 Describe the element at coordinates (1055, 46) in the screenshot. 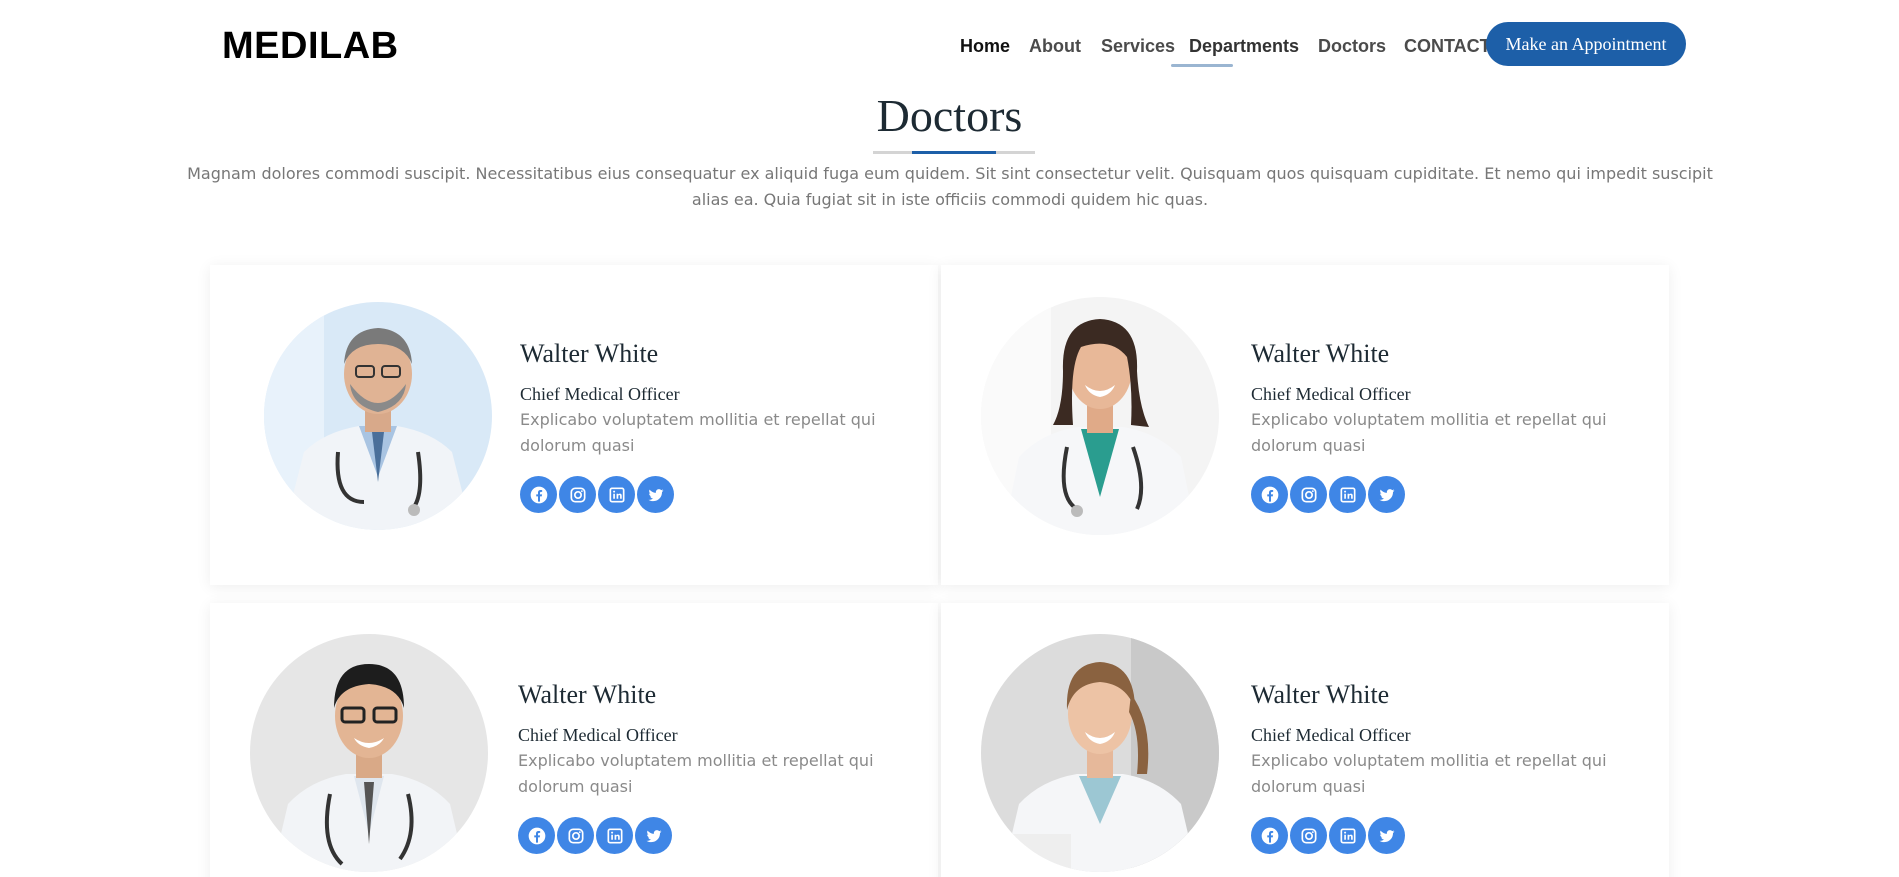

I see `nav-about: About` at that location.